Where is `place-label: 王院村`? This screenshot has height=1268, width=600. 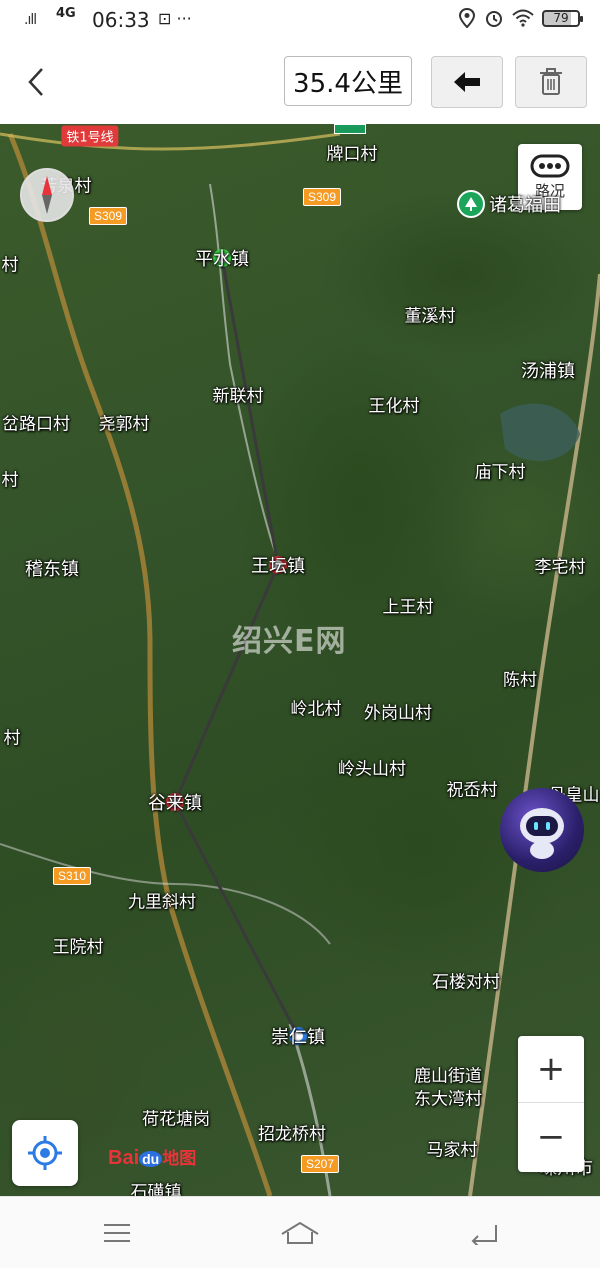
place-label: 王院村 is located at coordinates (78, 947).